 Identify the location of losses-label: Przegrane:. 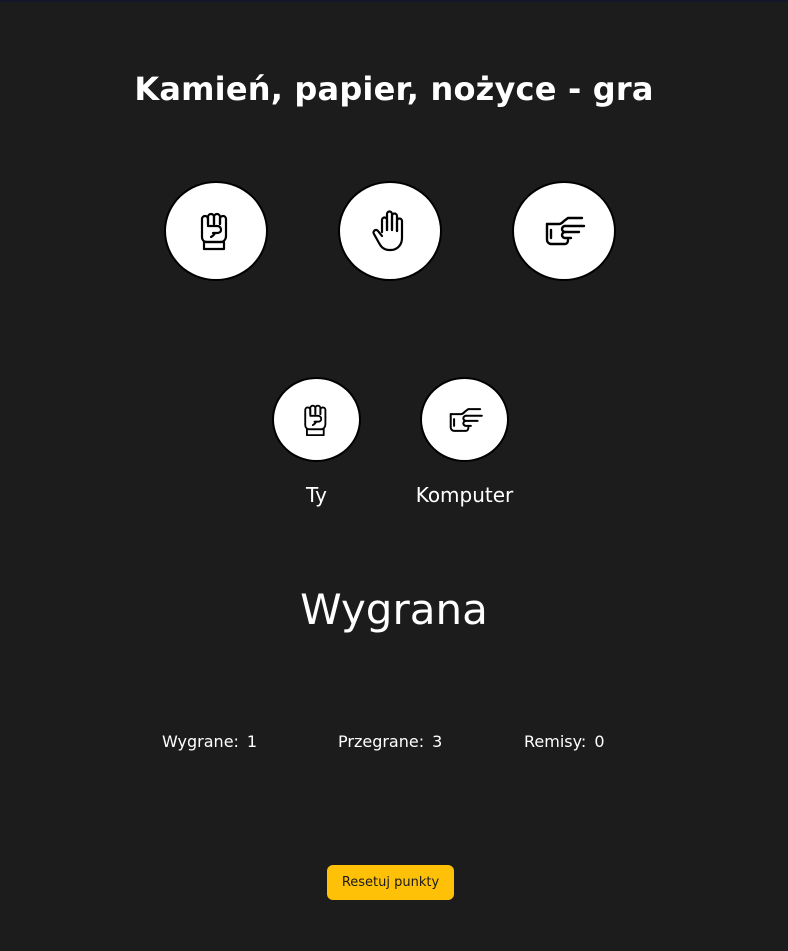
(381, 741).